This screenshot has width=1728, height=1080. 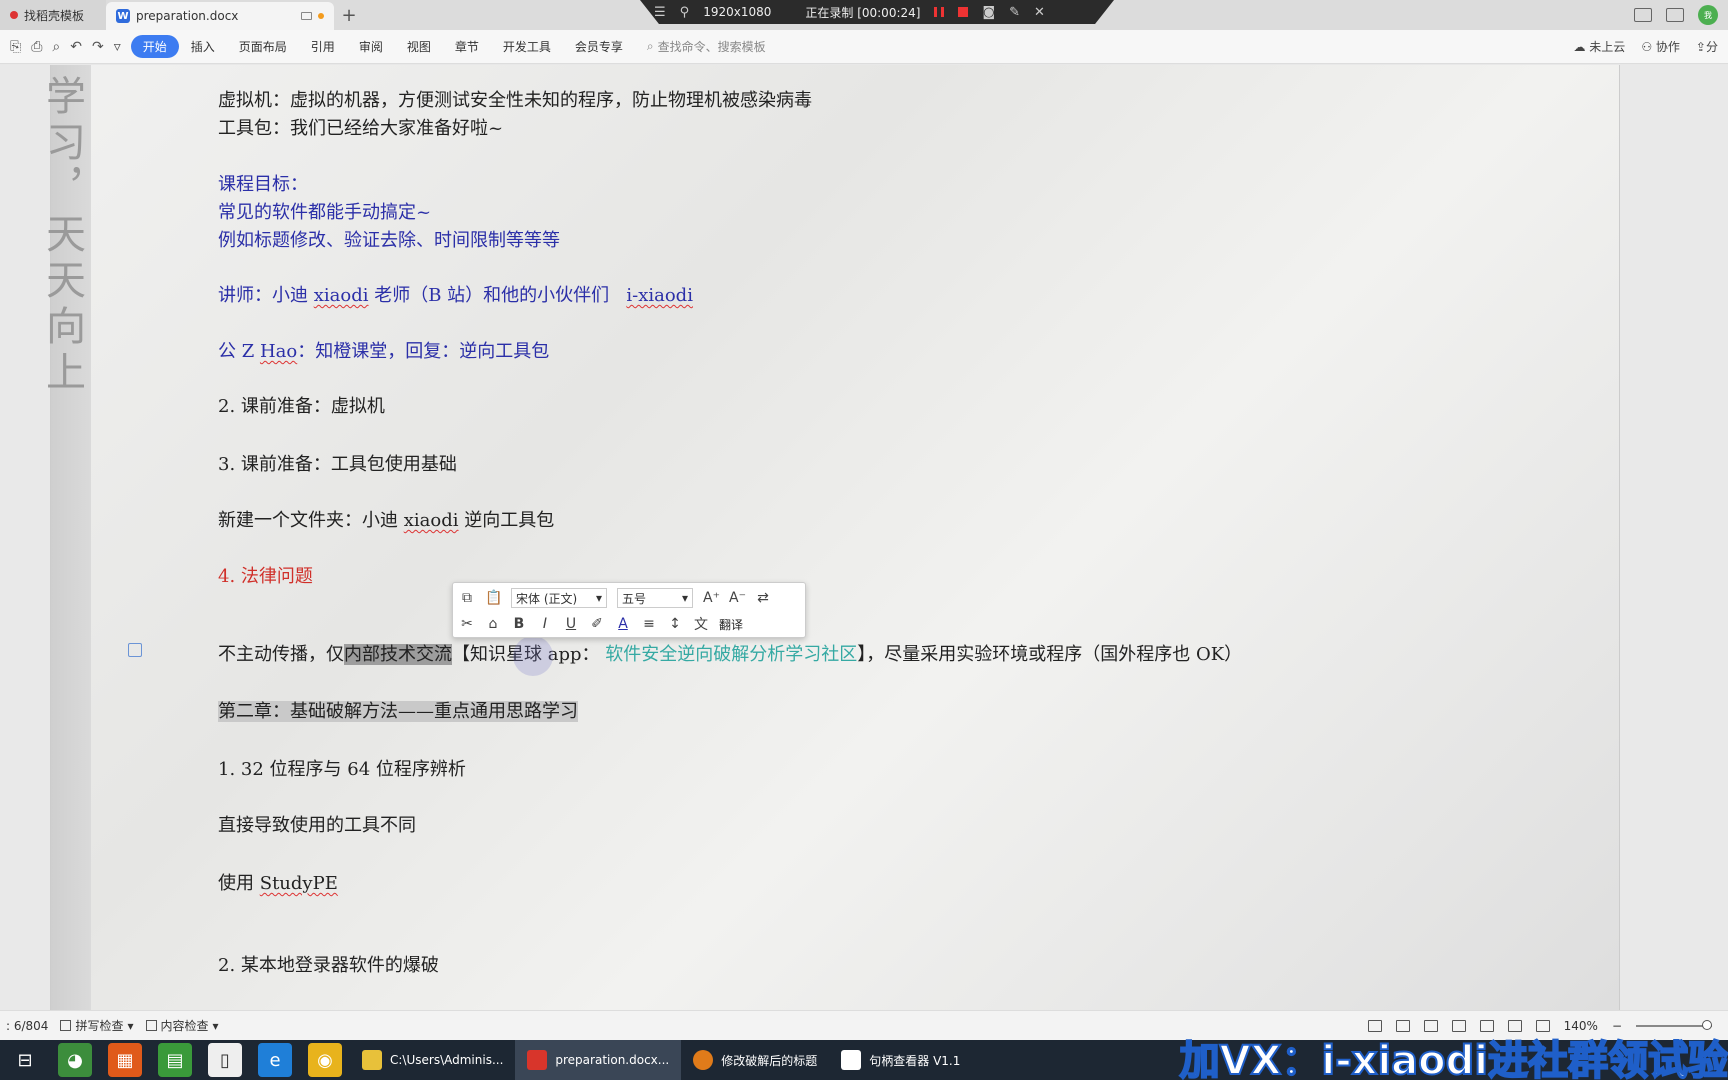 I want to click on doc-line: 课程目标：, so click(x=263, y=183).